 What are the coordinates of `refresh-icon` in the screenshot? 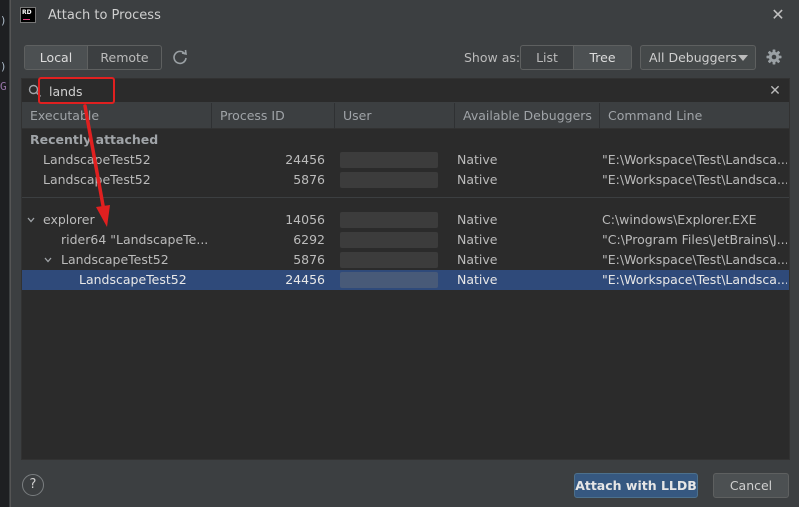 It's located at (180, 57).